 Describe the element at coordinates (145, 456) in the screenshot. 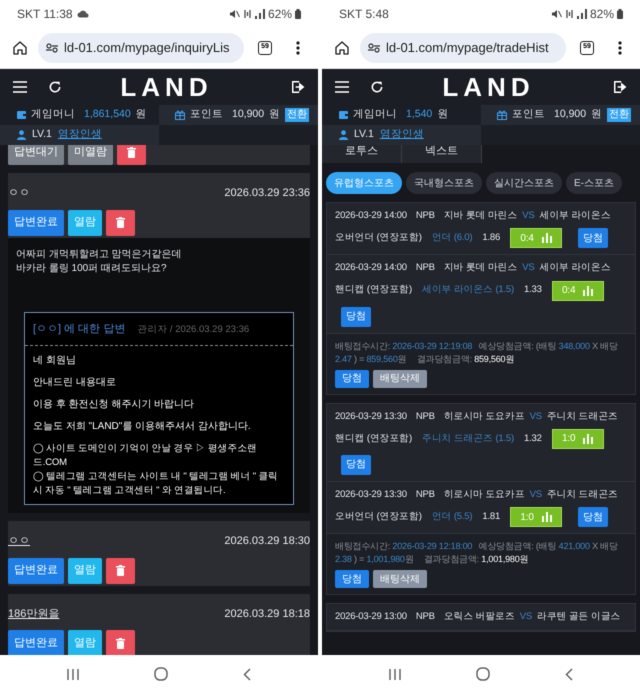

I see `answer-note: ◯ 사이트 도메인이 기억이 안날 경우 ▷ 평생주소랜드.COM` at that location.